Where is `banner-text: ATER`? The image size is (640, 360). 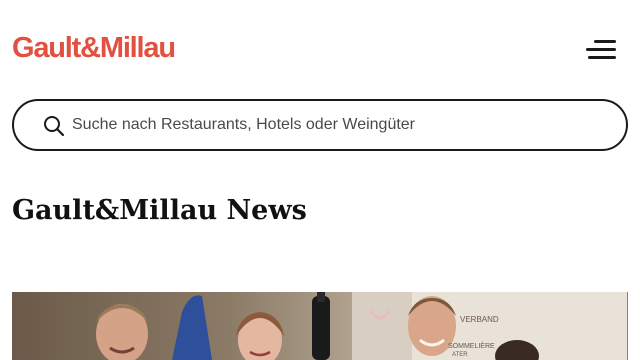 banner-text: ATER is located at coordinates (460, 355).